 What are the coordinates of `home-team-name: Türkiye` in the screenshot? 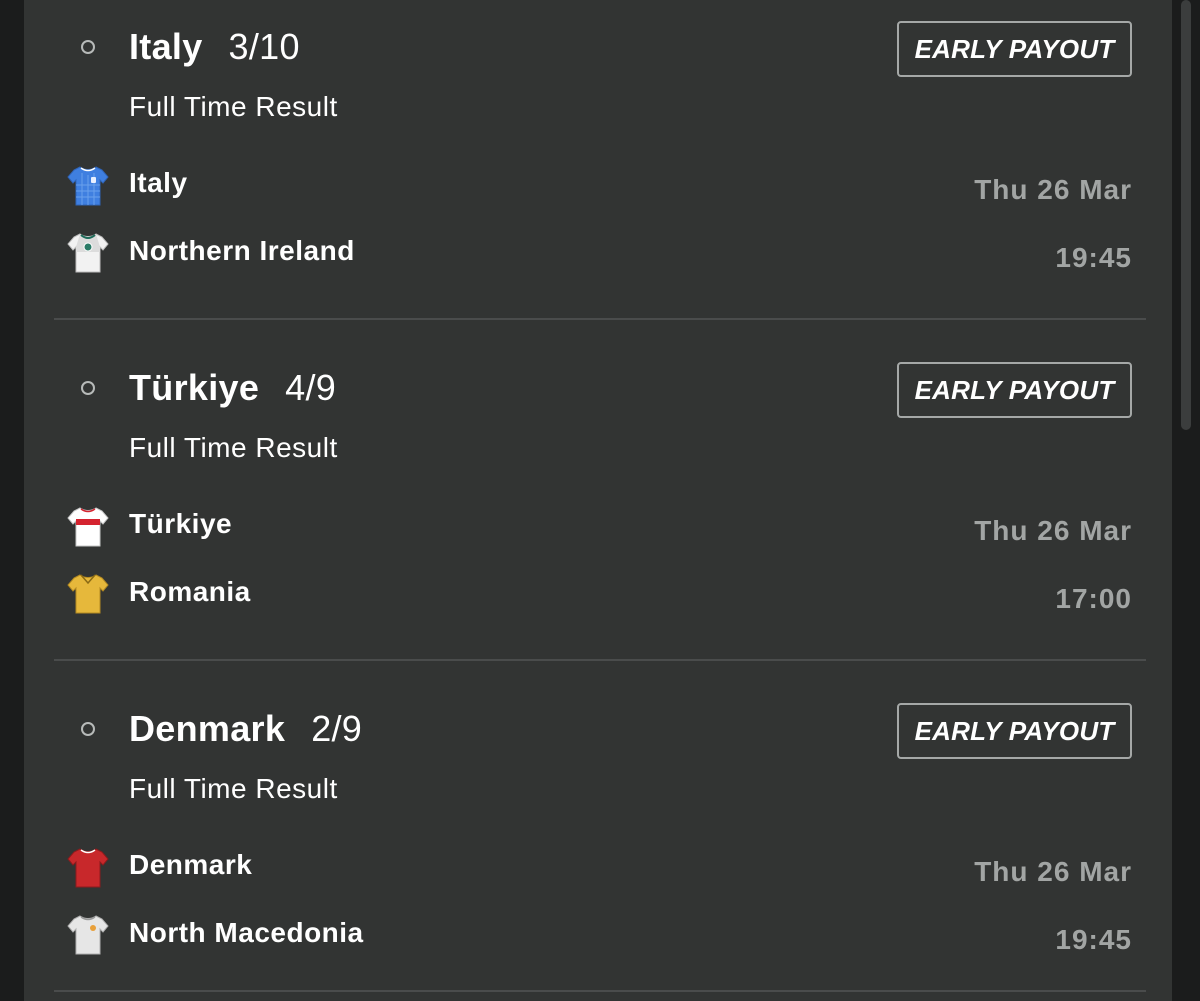 It's located at (181, 523).